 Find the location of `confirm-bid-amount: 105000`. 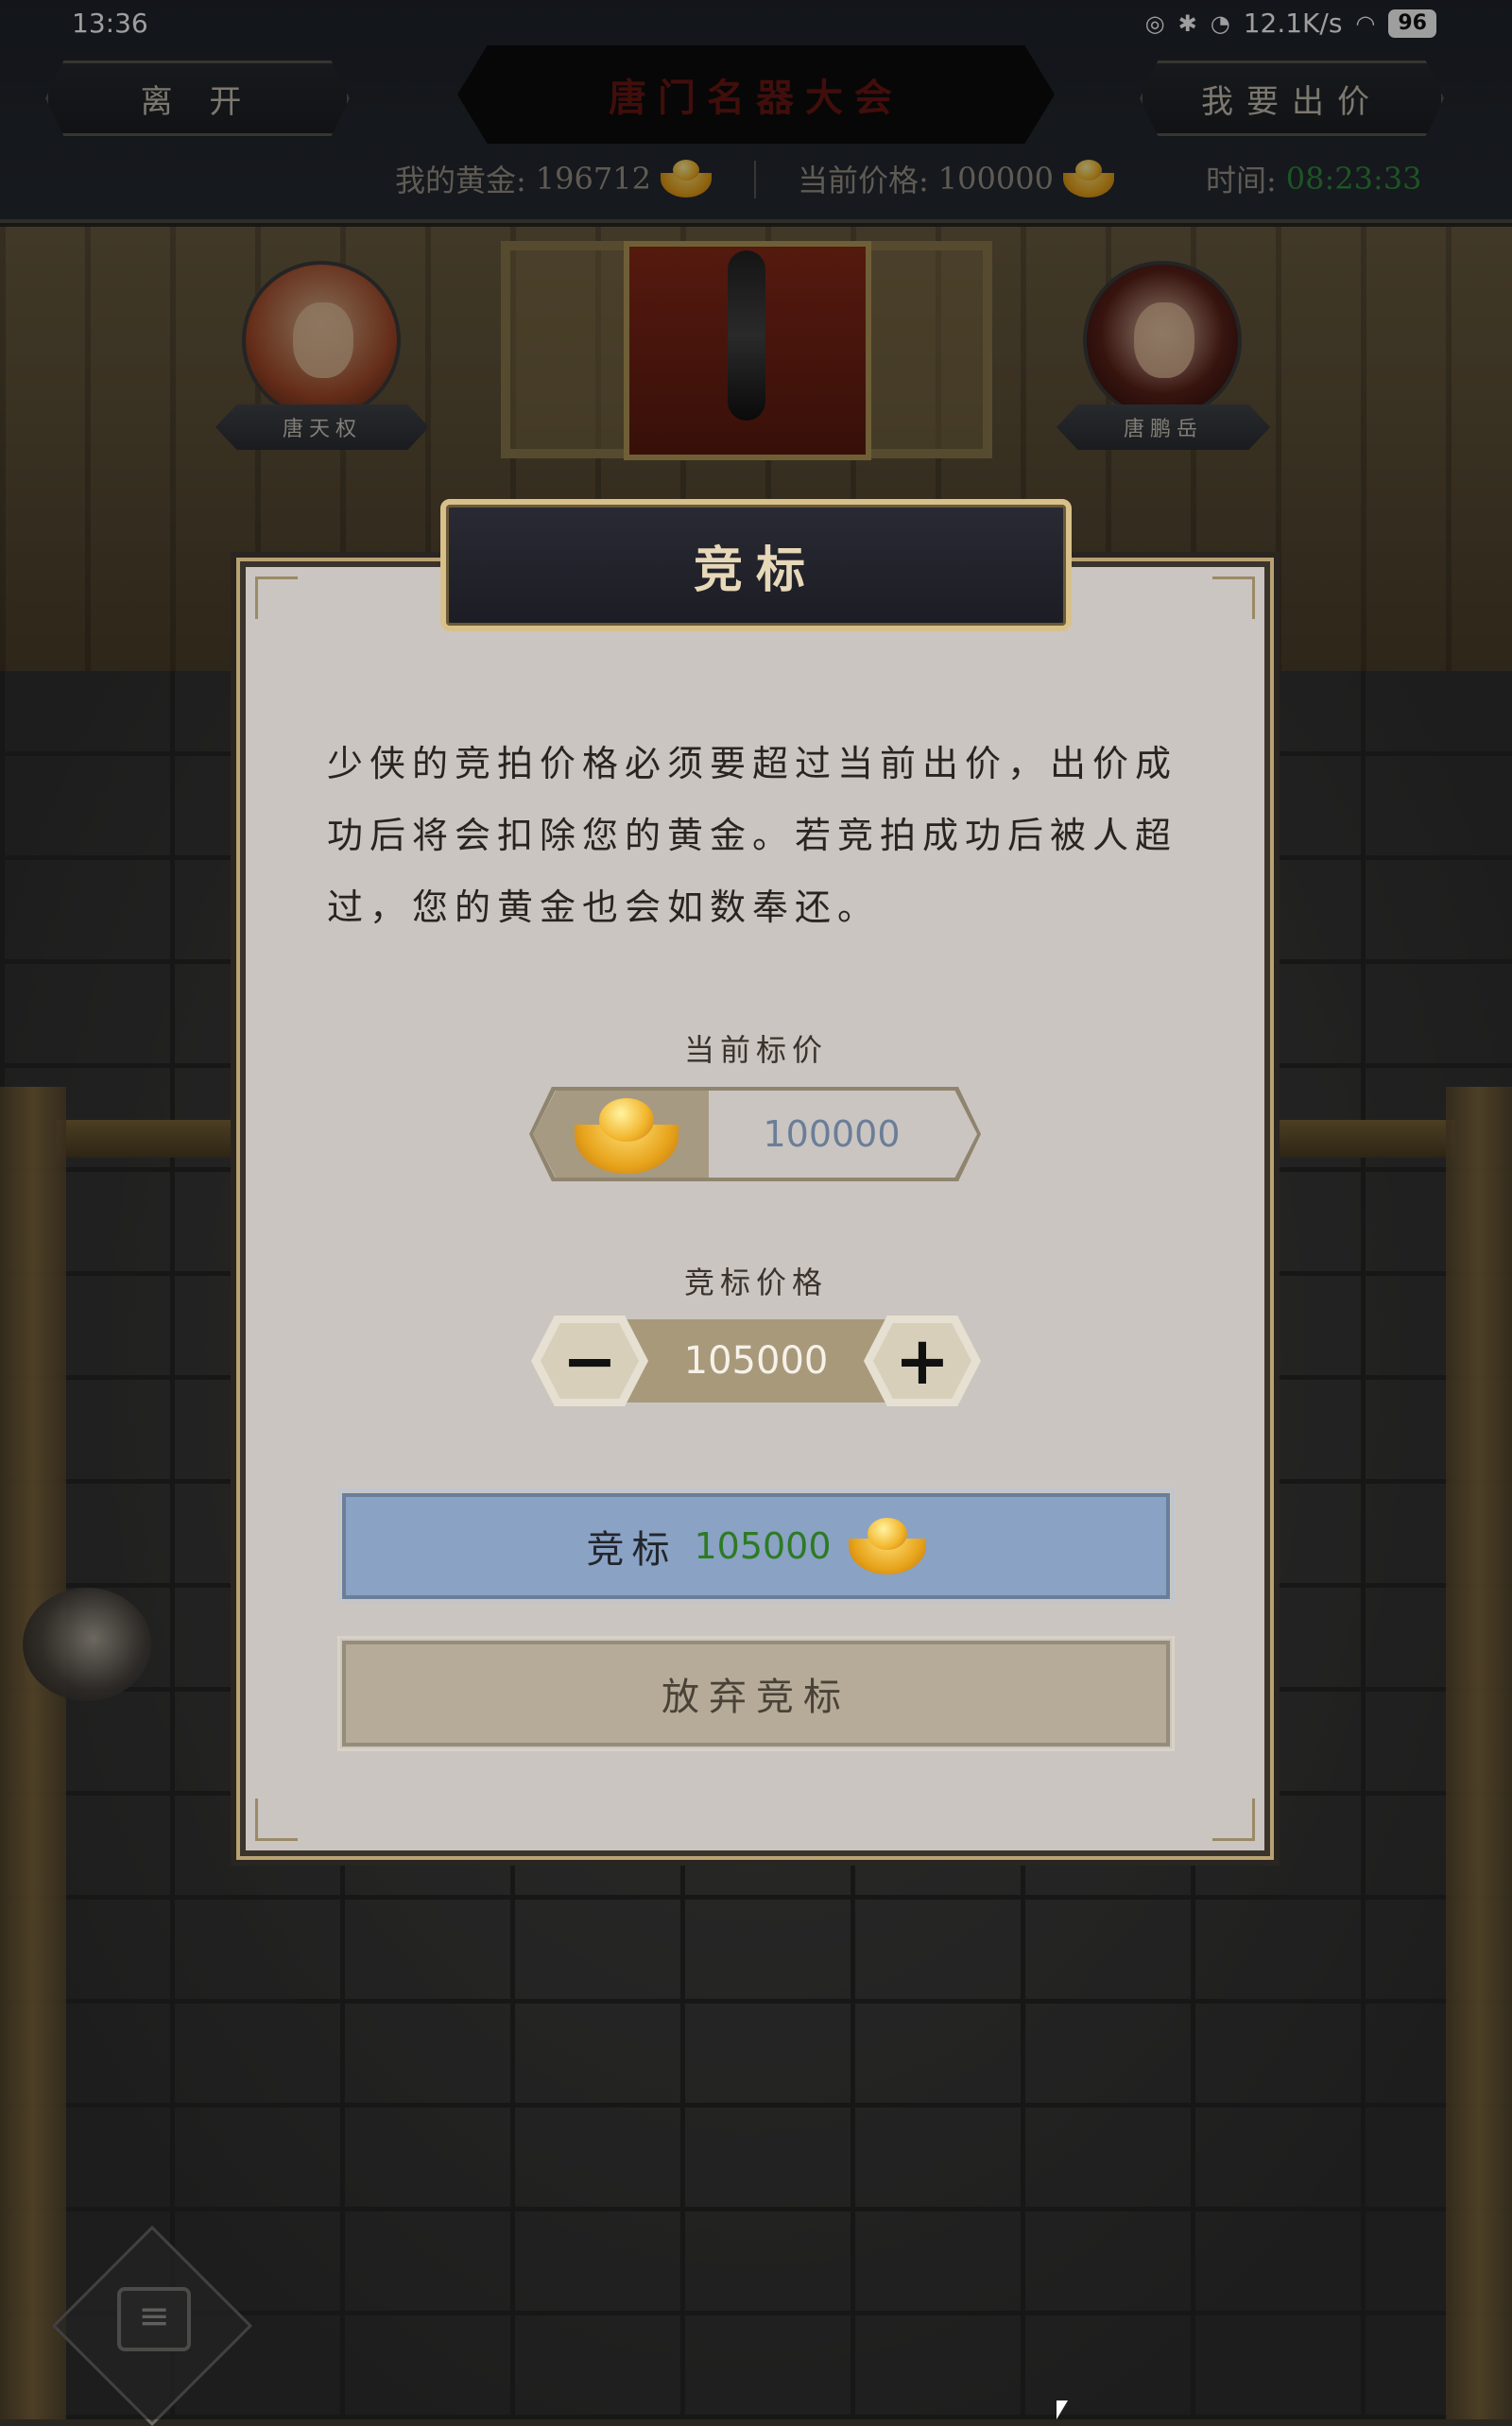

confirm-bid-amount: 105000 is located at coordinates (763, 1546).